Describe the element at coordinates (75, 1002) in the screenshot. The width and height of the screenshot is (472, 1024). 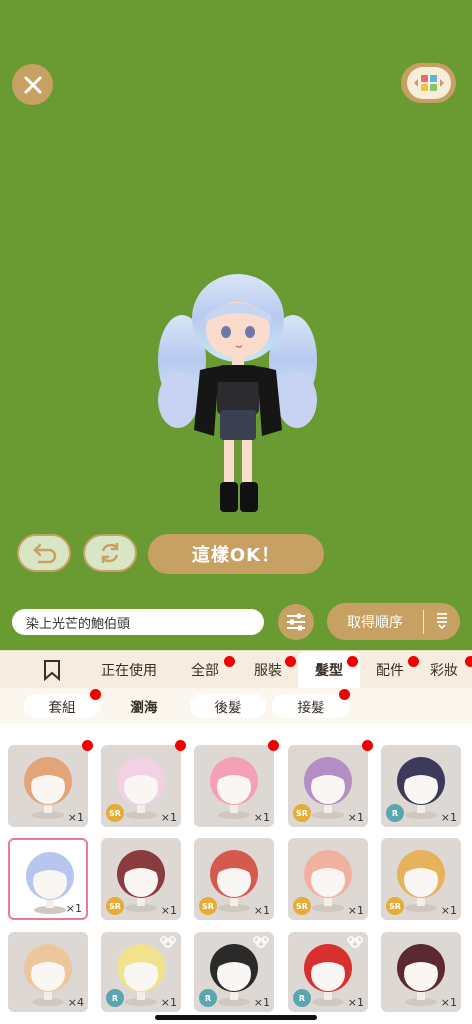
I see `item-count: ×4` at that location.